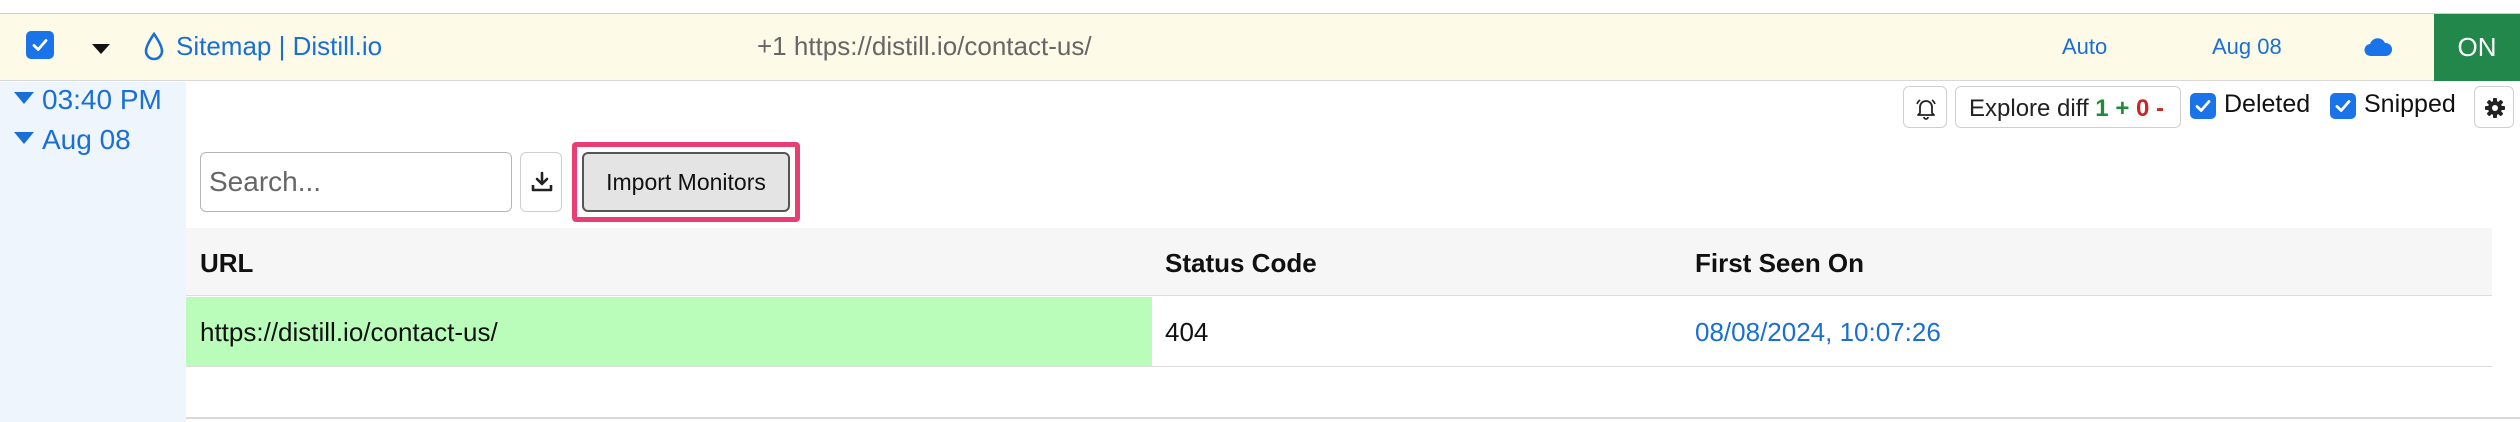 This screenshot has width=2520, height=422. I want to click on minus-sign: -, so click(2160, 108).